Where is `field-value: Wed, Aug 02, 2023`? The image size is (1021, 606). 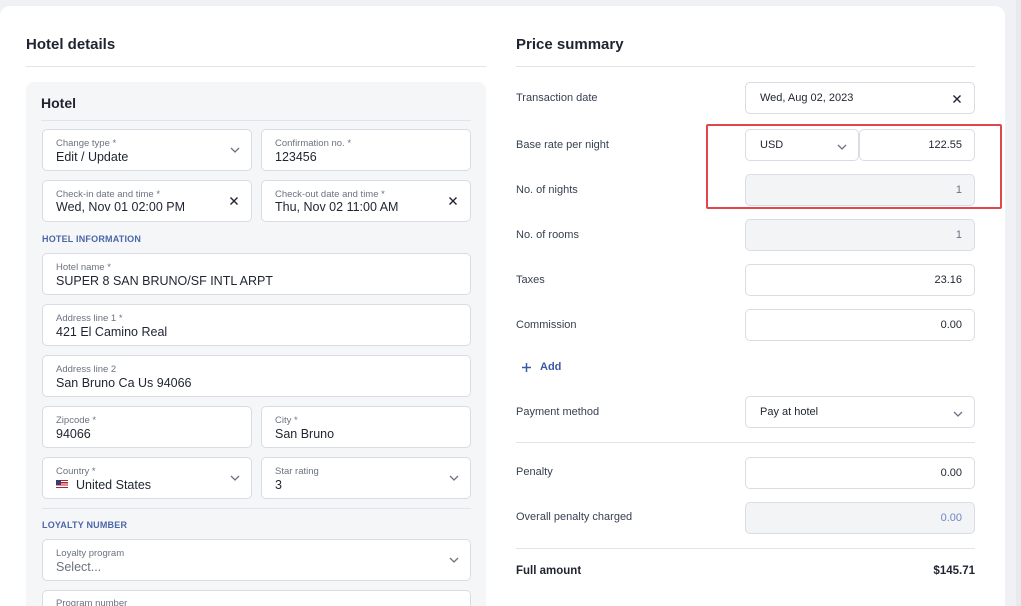 field-value: Wed, Aug 02, 2023 is located at coordinates (807, 98).